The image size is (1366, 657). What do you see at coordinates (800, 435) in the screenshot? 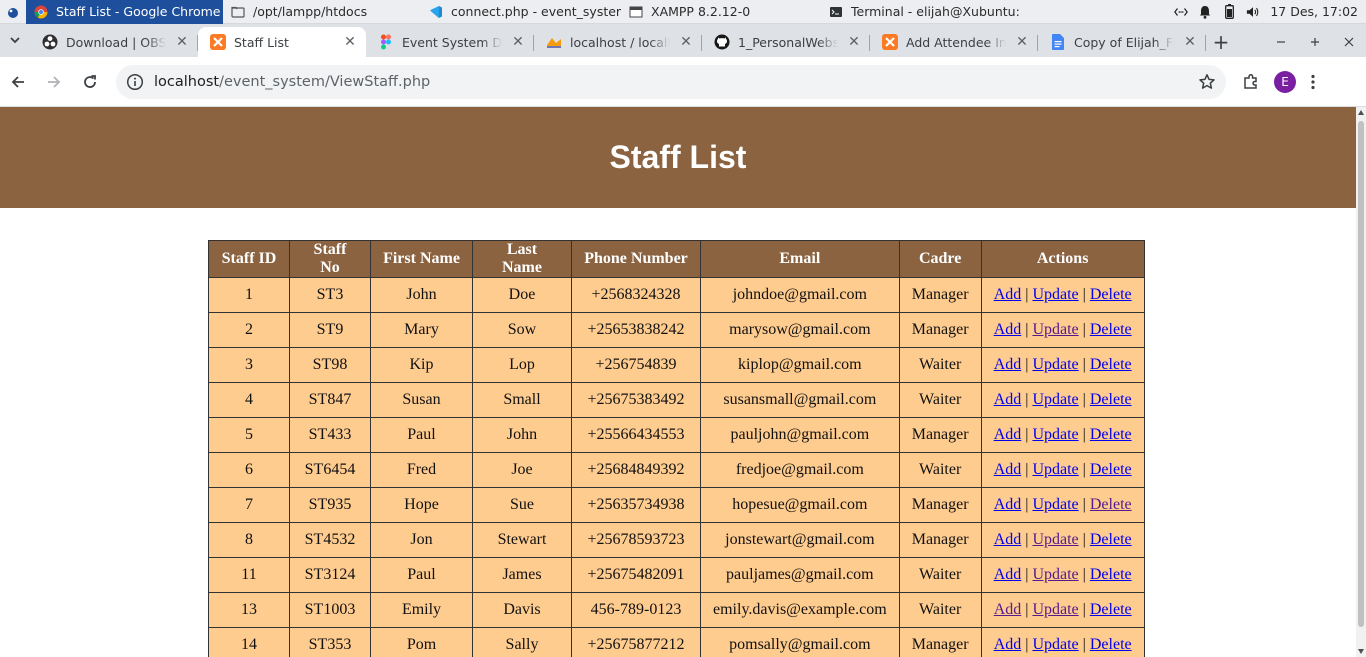
I see `cell-email: pauljohn@gmail.com` at bounding box center [800, 435].